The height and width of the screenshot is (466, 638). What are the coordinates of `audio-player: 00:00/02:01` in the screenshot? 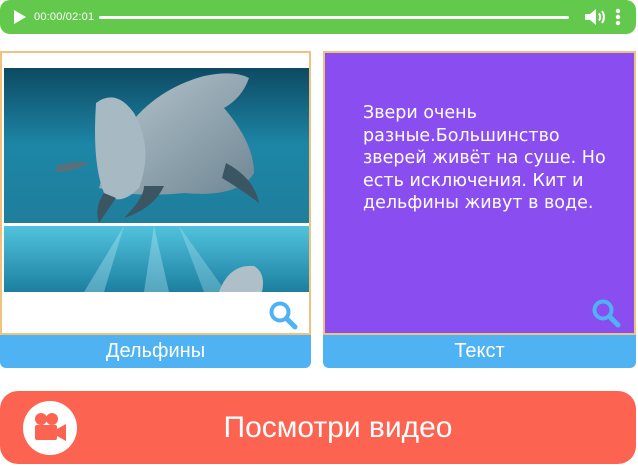 It's located at (318, 17).